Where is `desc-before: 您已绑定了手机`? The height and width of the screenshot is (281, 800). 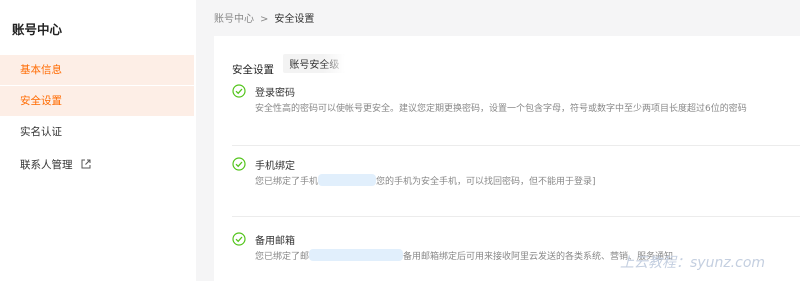
desc-before: 您已绑定了手机 is located at coordinates (287, 182).